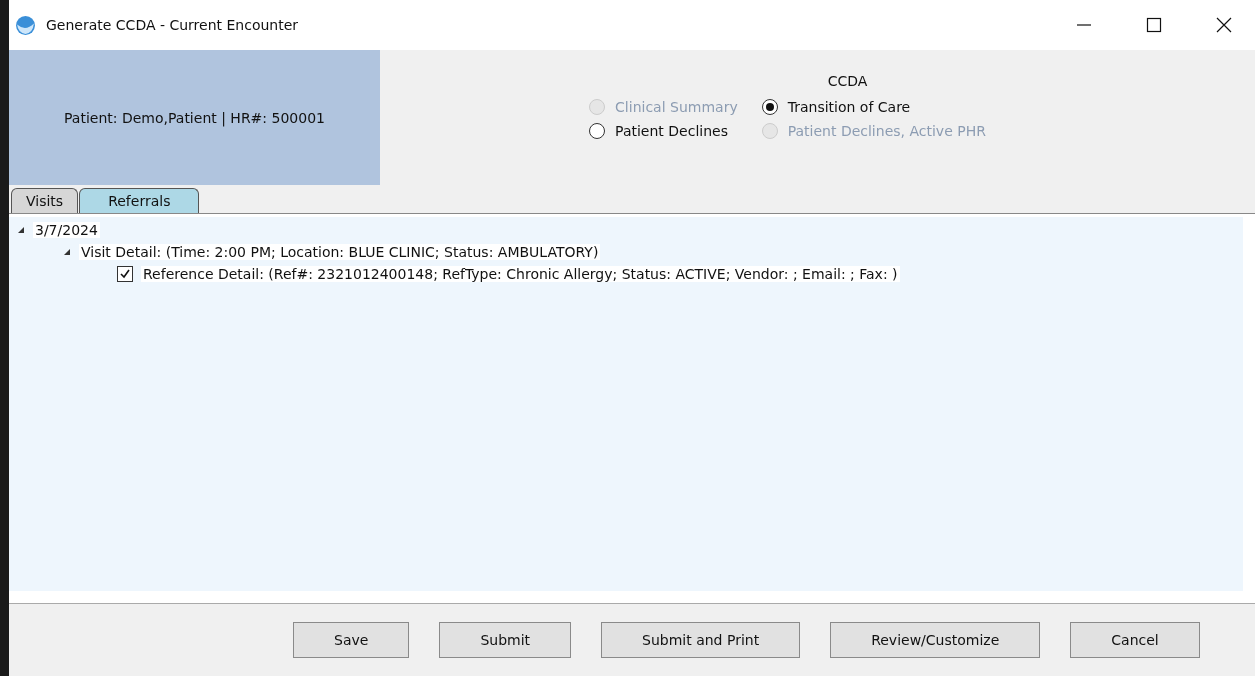 This screenshot has width=1255, height=676. I want to click on app-icon, so click(25, 25).